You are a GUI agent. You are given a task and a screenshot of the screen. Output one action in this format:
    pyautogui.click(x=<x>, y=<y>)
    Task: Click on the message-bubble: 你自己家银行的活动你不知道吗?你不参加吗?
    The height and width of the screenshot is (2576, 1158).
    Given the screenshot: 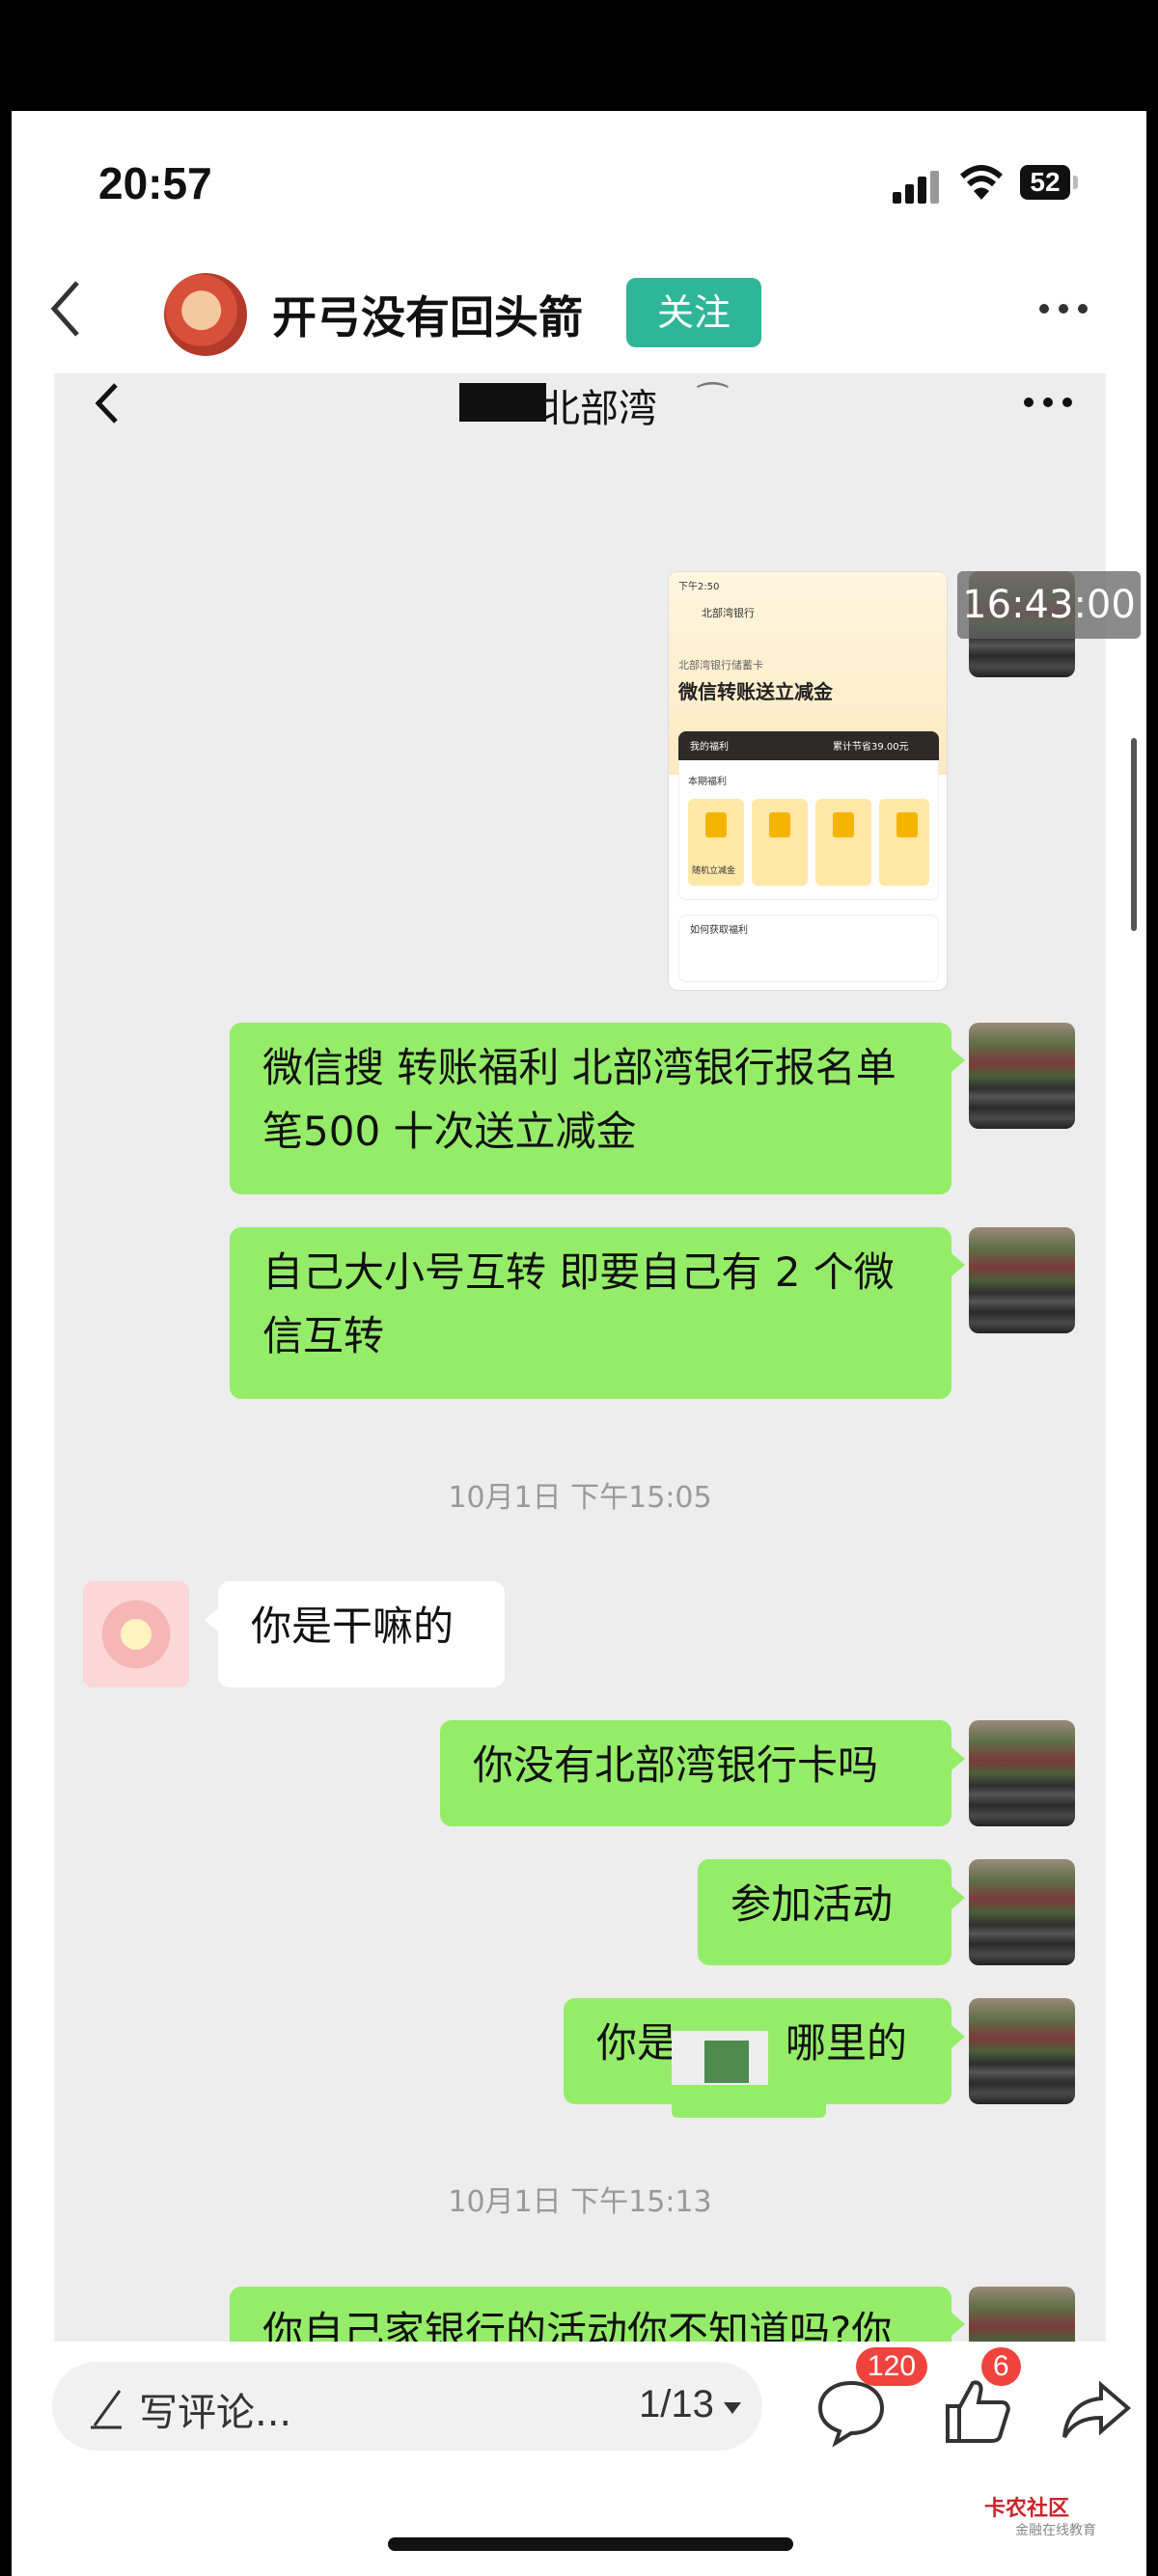 What is the action you would take?
    pyautogui.click(x=590, y=2315)
    